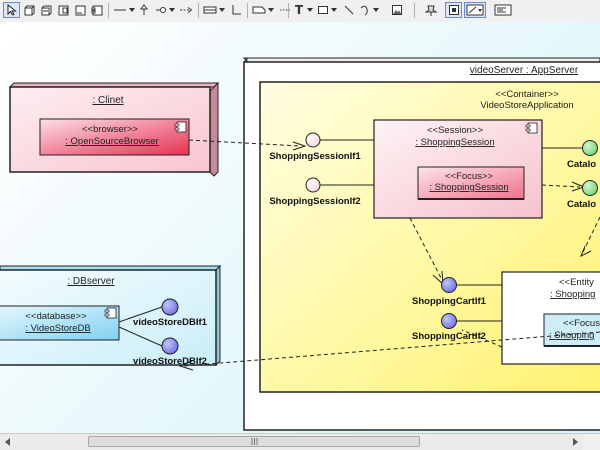 Image resolution: width=600 pixels, height=450 pixels. I want to click on partition-tool, so click(236, 10).